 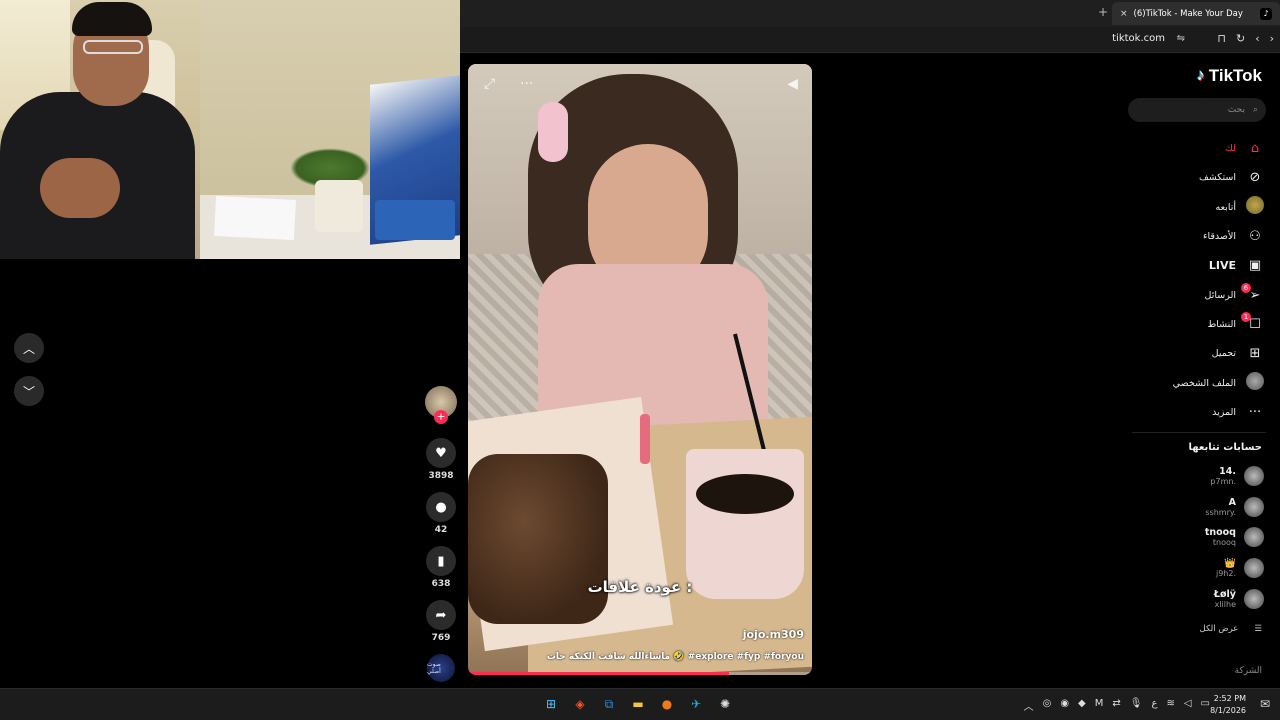 I want to click on bookmark-icon: ⊓, so click(x=1221, y=38).